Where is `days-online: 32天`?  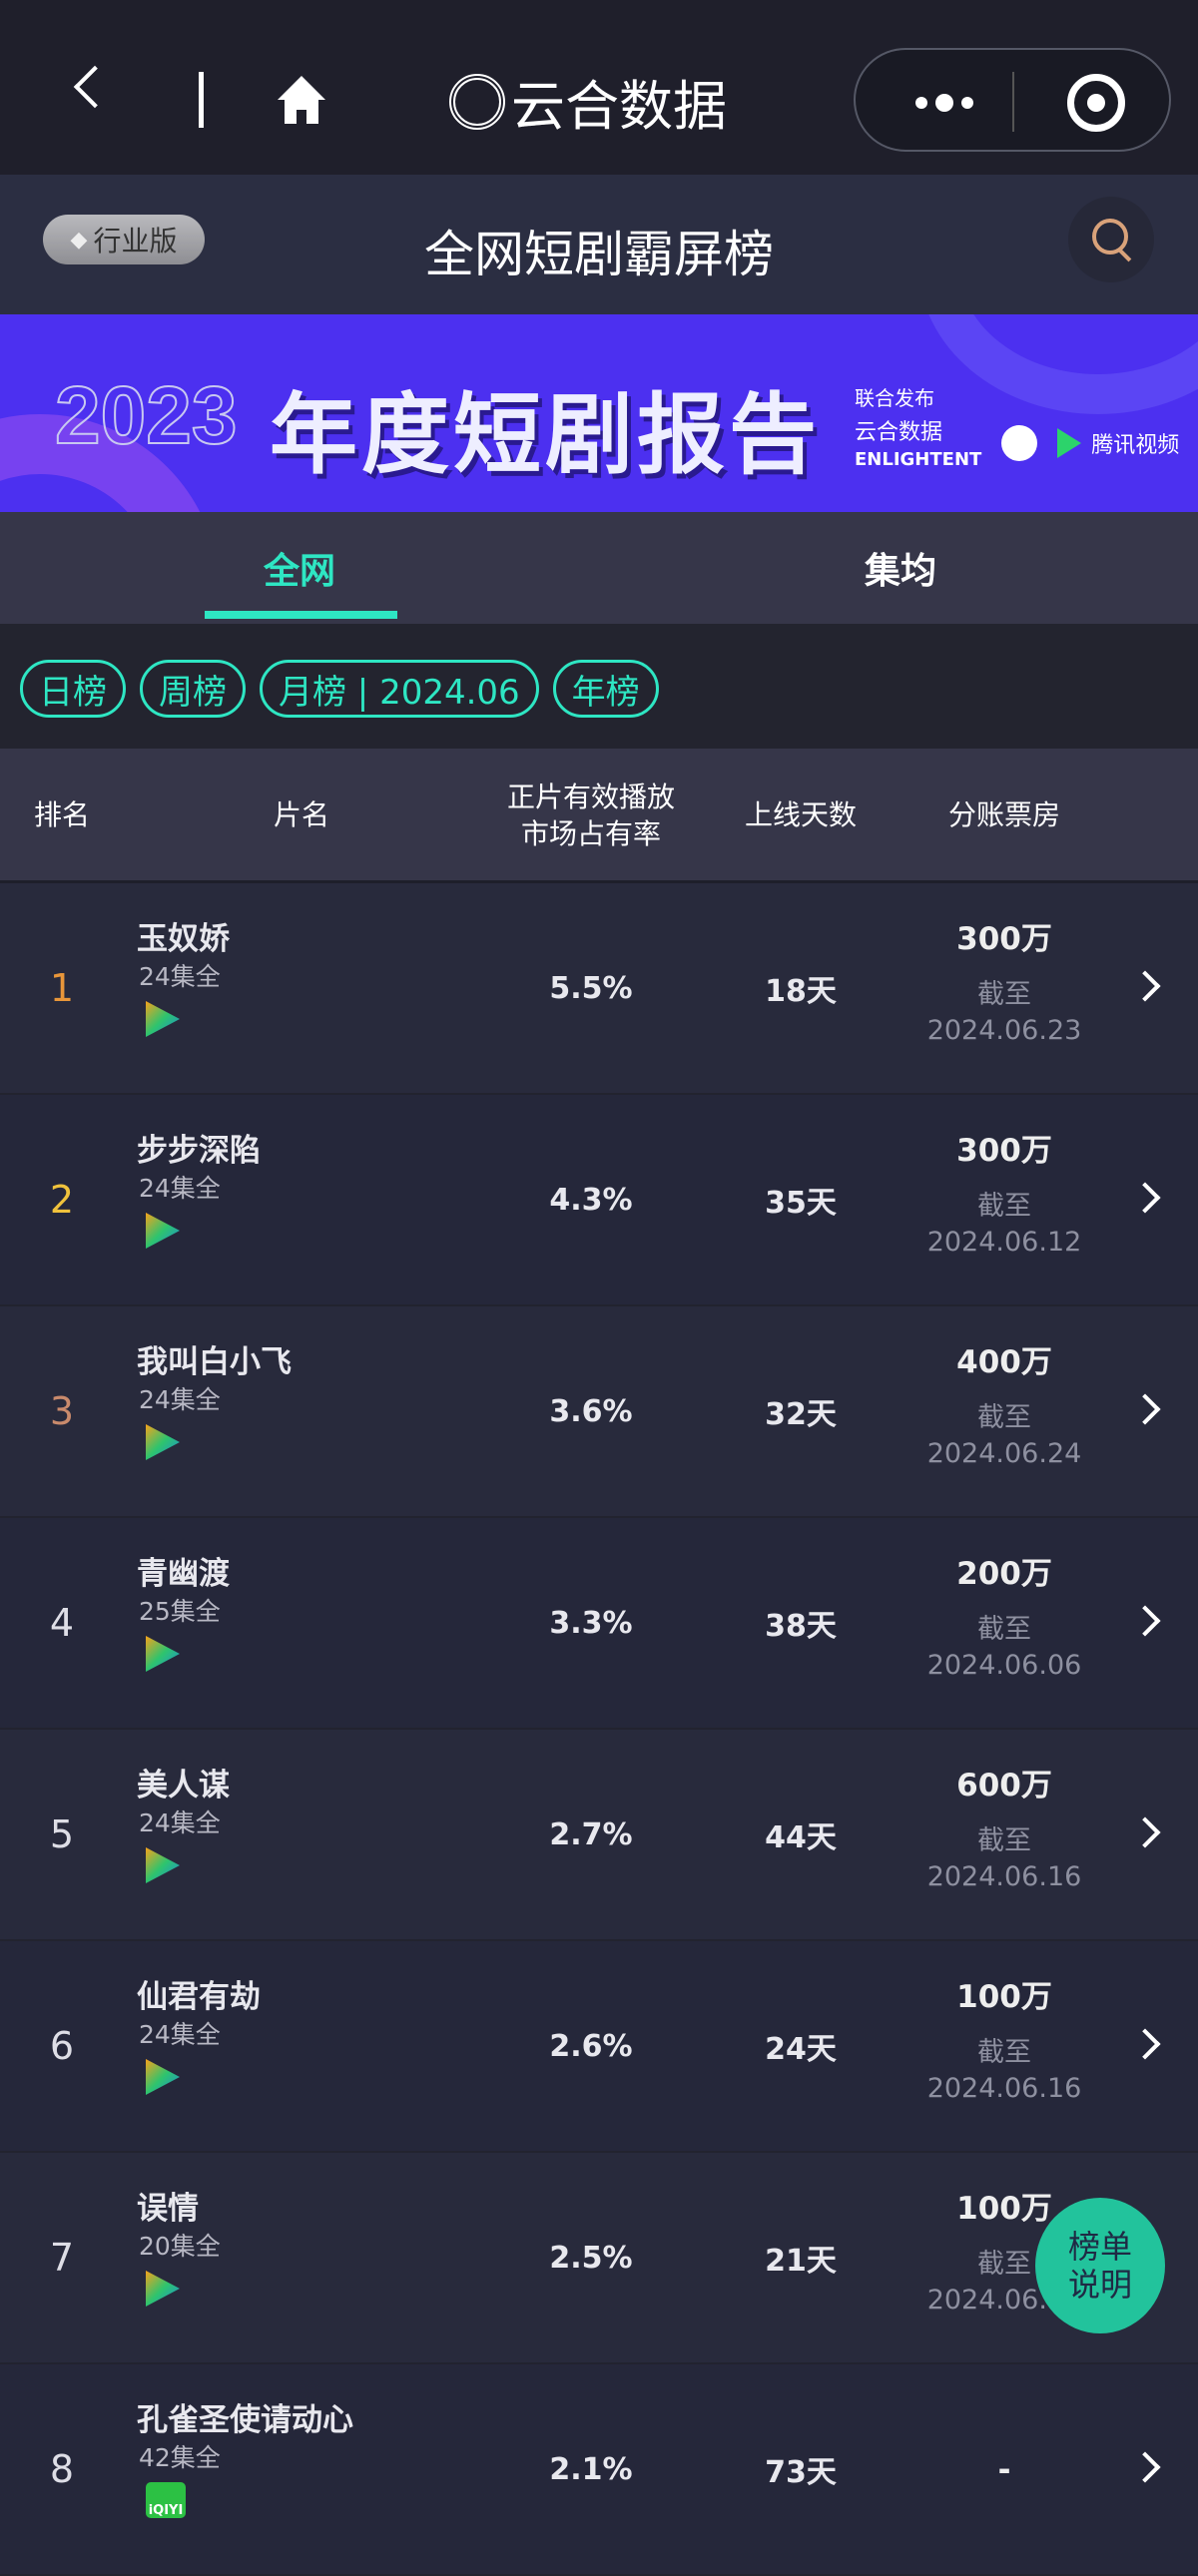 days-online: 32天 is located at coordinates (801, 1414).